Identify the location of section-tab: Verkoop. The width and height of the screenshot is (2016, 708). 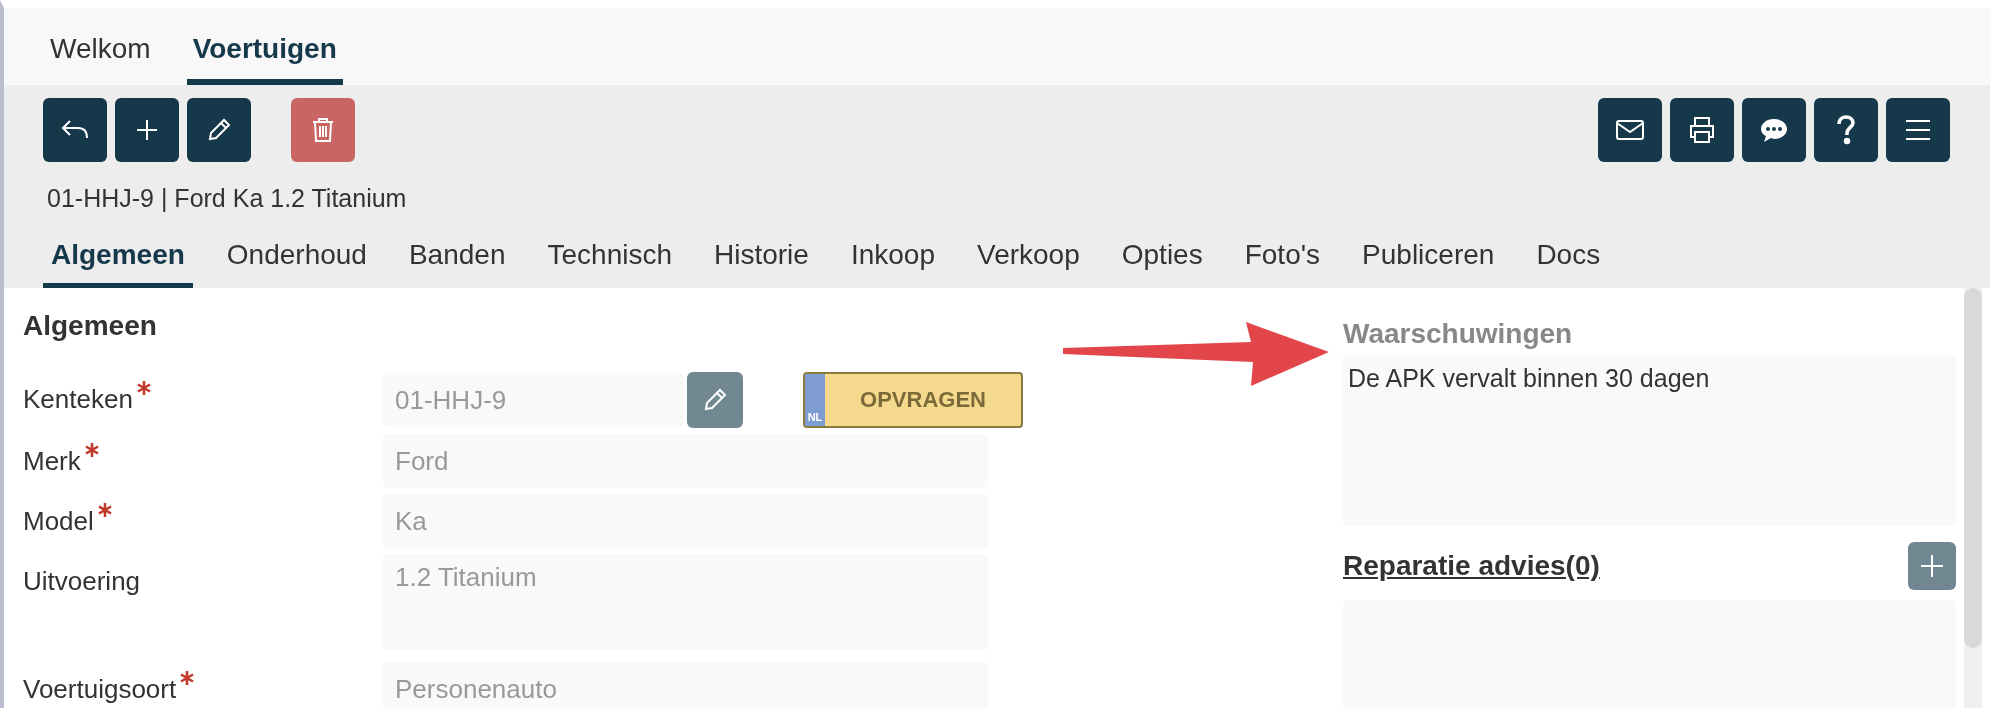
(1028, 263).